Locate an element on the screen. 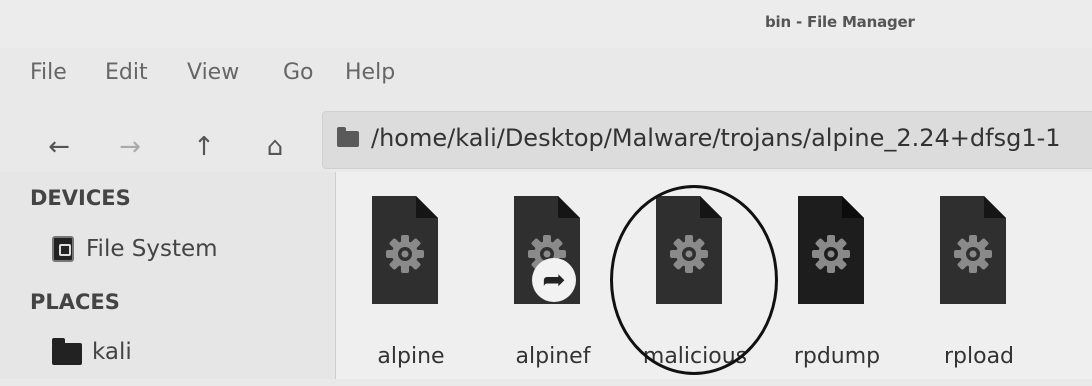 The width and height of the screenshot is (1092, 386). arrow-up-icon: ↑ is located at coordinates (204, 147).